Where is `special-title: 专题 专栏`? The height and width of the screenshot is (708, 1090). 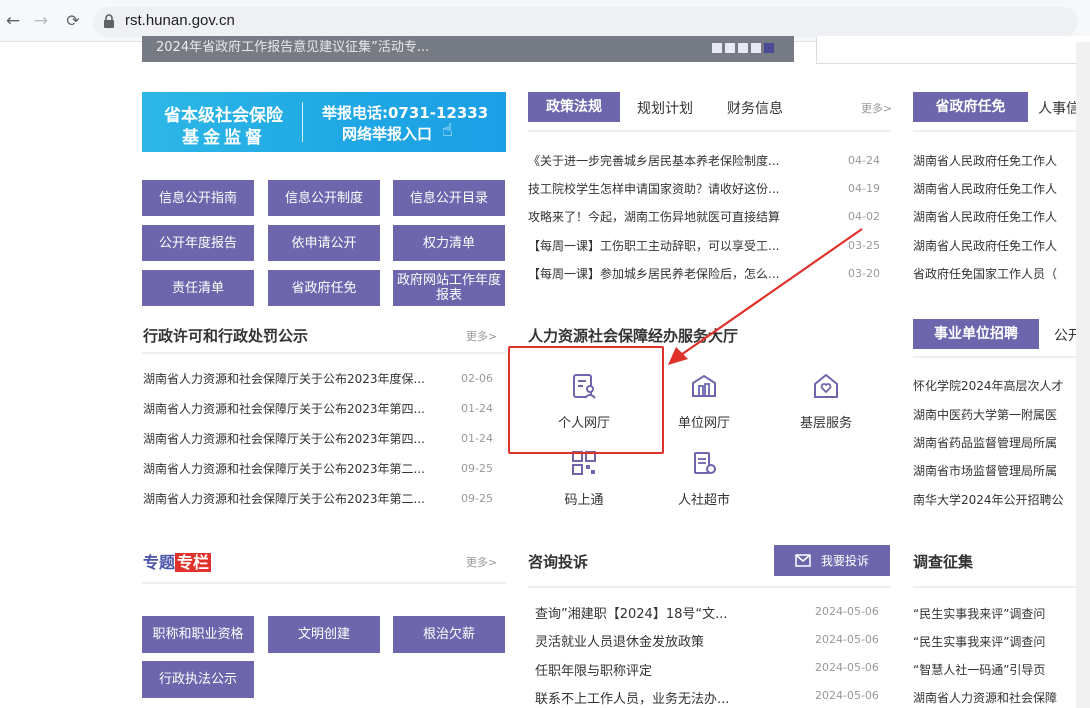 special-title: 专题 专栏 is located at coordinates (177, 561).